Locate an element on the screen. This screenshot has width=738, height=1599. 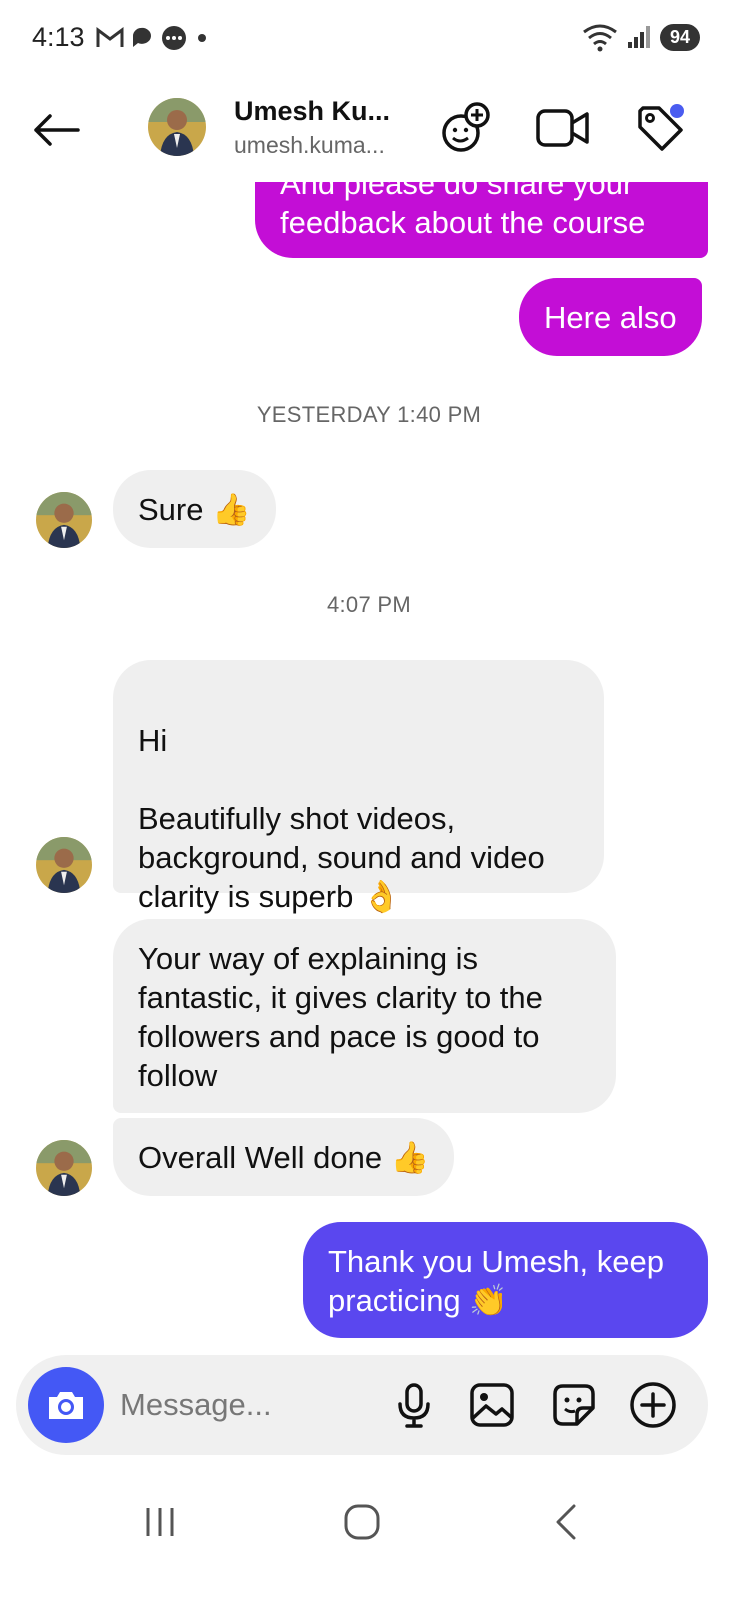
more-options-button is located at coordinates (653, 1405).